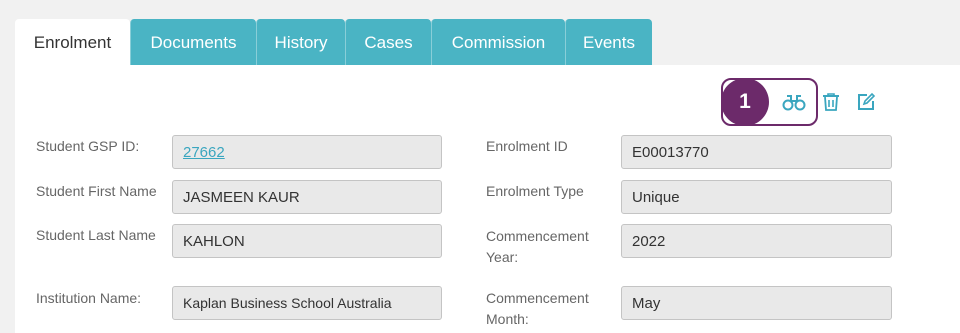 The height and width of the screenshot is (333, 960). Describe the element at coordinates (608, 42) in the screenshot. I see `tab-events: Events` at that location.